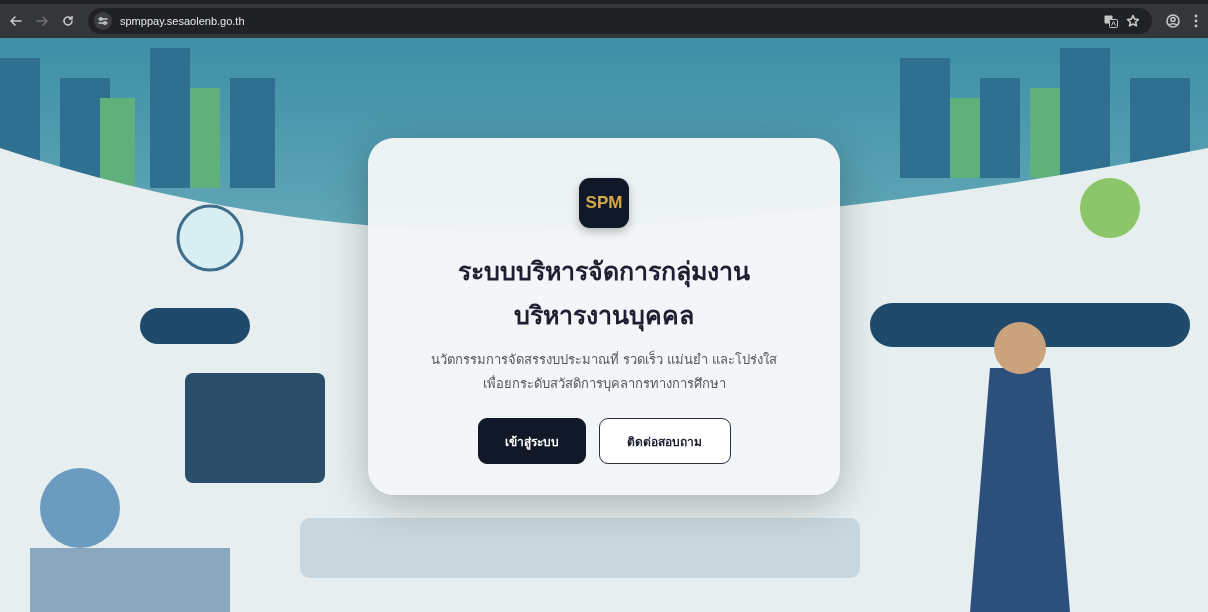  What do you see at coordinates (42, 21) in the screenshot?
I see `forward-icon` at bounding box center [42, 21].